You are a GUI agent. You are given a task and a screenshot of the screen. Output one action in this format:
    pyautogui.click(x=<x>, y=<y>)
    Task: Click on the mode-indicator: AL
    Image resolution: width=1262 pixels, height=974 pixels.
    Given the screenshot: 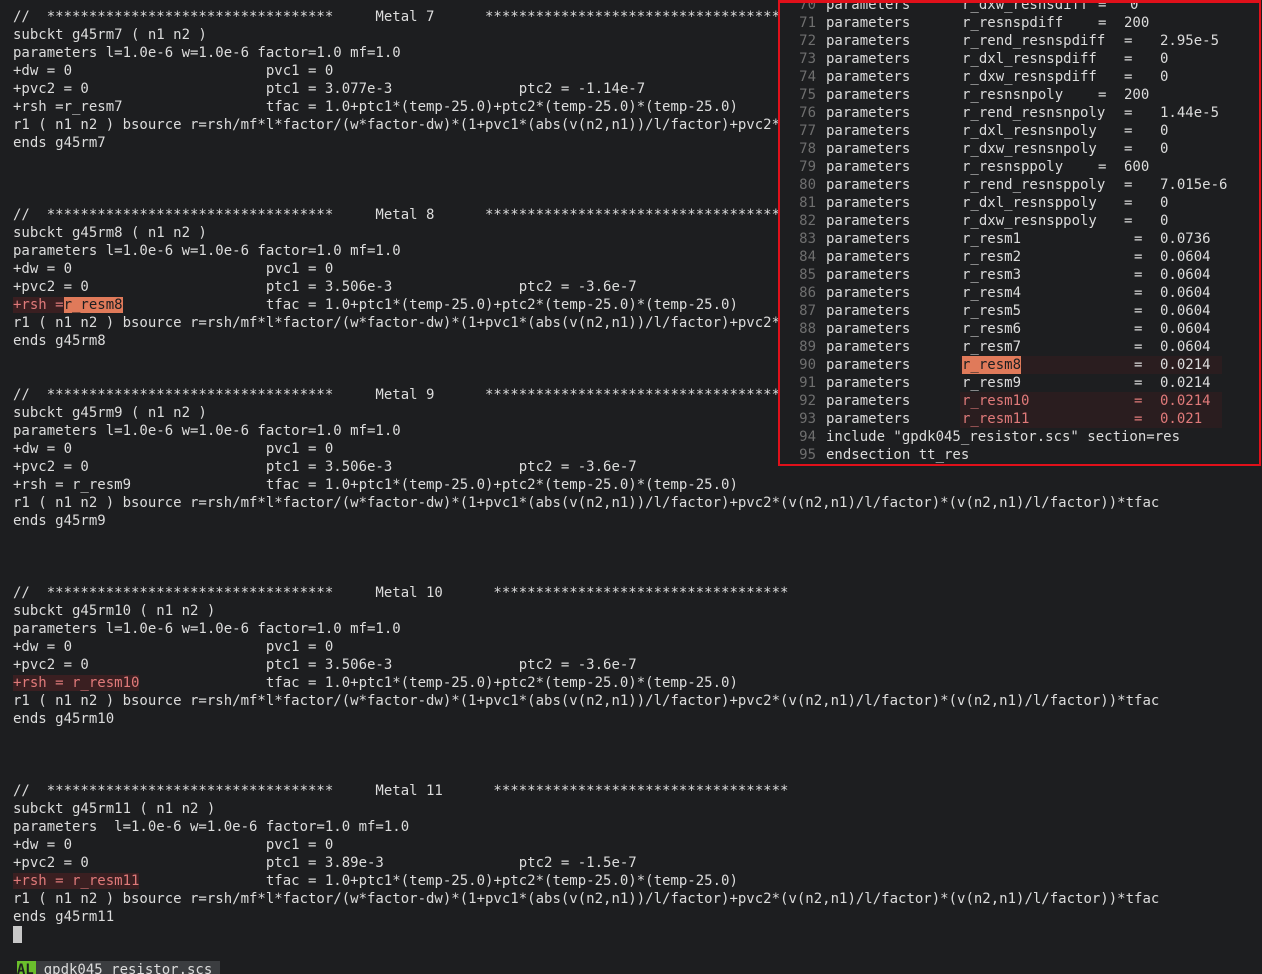 What is the action you would take?
    pyautogui.click(x=26, y=967)
    